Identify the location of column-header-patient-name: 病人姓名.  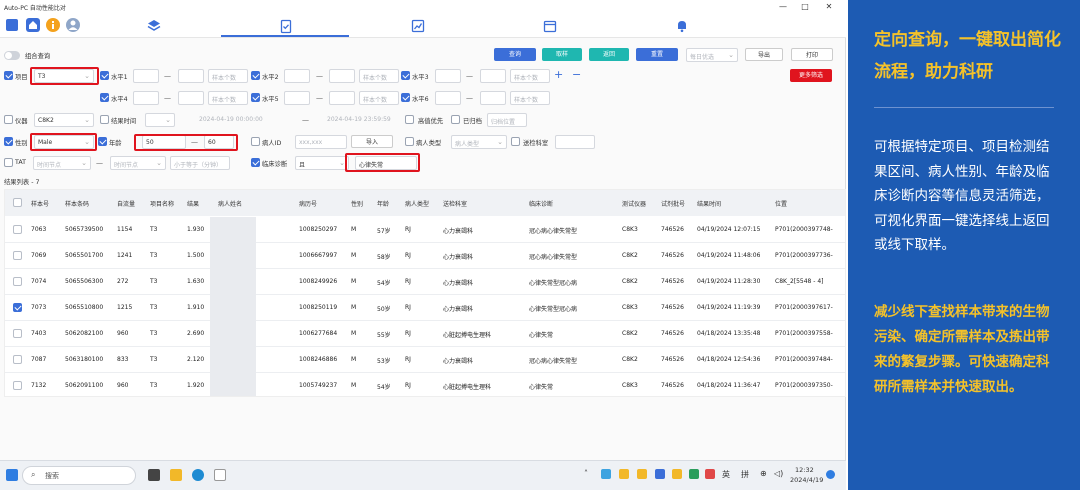
(230, 203).